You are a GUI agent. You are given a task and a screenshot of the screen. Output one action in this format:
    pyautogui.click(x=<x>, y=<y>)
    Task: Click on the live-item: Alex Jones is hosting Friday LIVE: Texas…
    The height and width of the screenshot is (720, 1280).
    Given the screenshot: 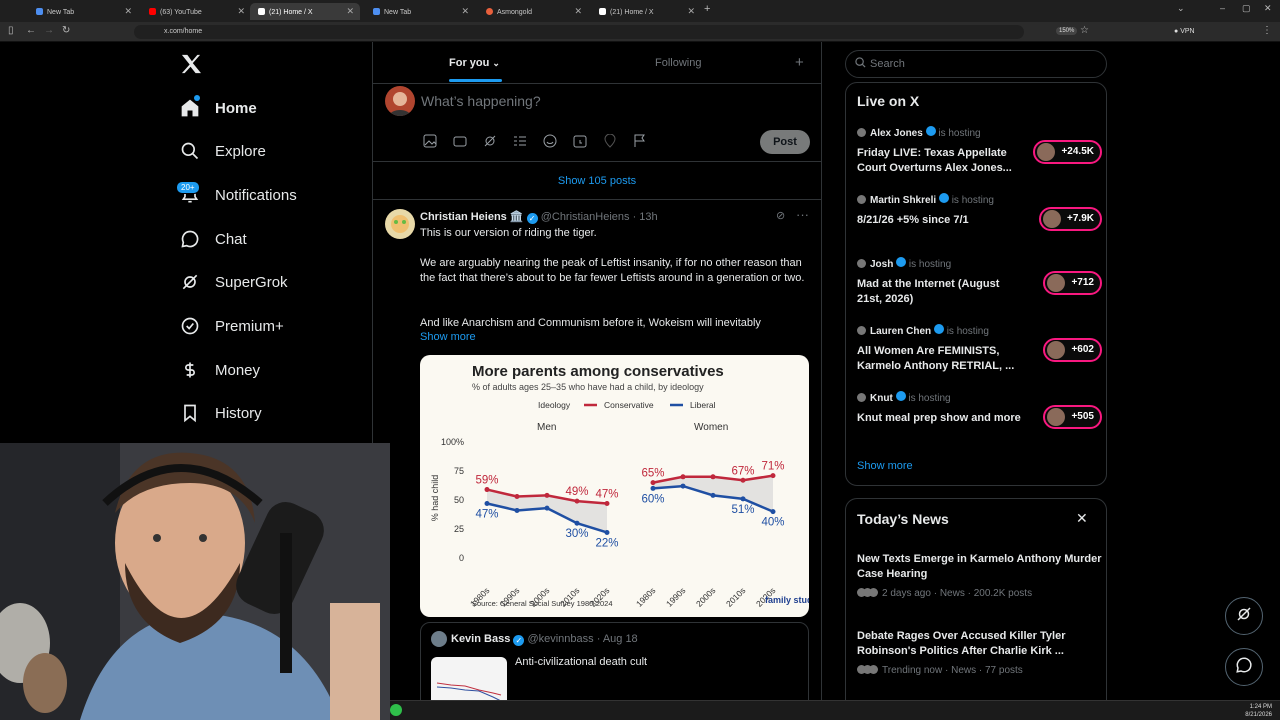 What is the action you would take?
    pyautogui.click(x=979, y=156)
    